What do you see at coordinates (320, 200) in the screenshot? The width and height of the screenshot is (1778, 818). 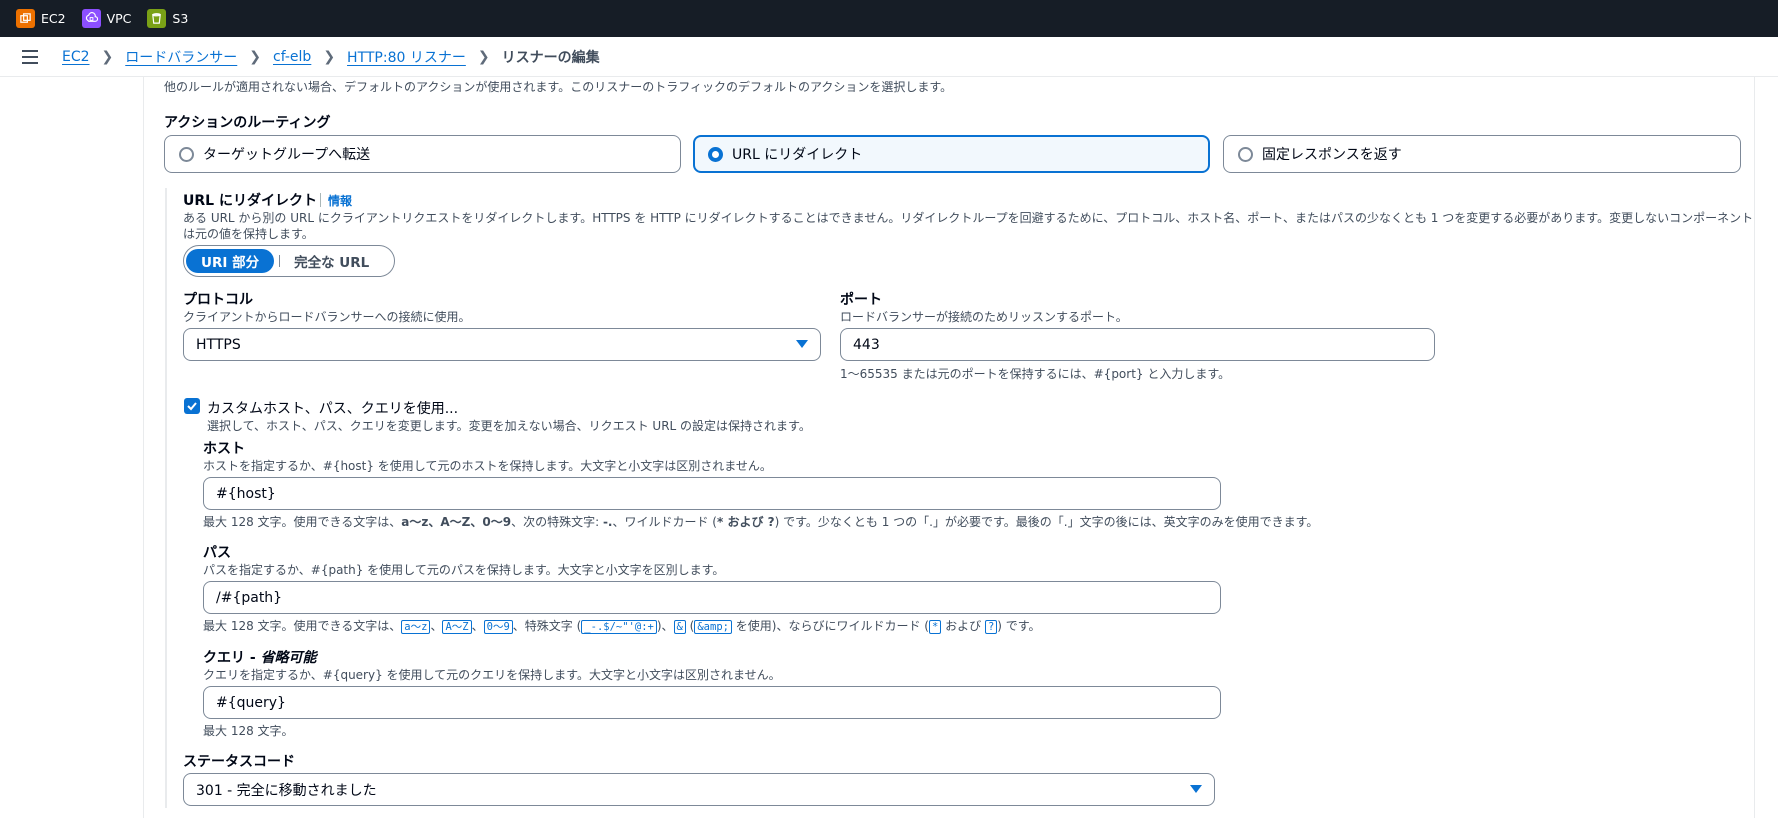 I see `divider` at bounding box center [320, 200].